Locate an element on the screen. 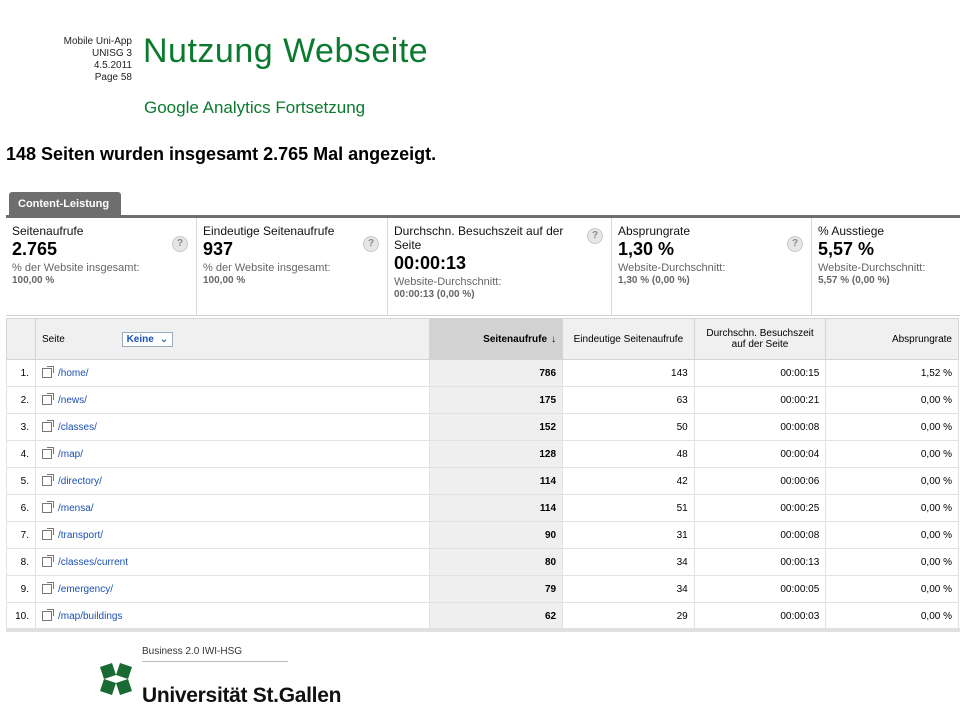 The image size is (960, 720). row-index: 3. is located at coordinates (21, 427).